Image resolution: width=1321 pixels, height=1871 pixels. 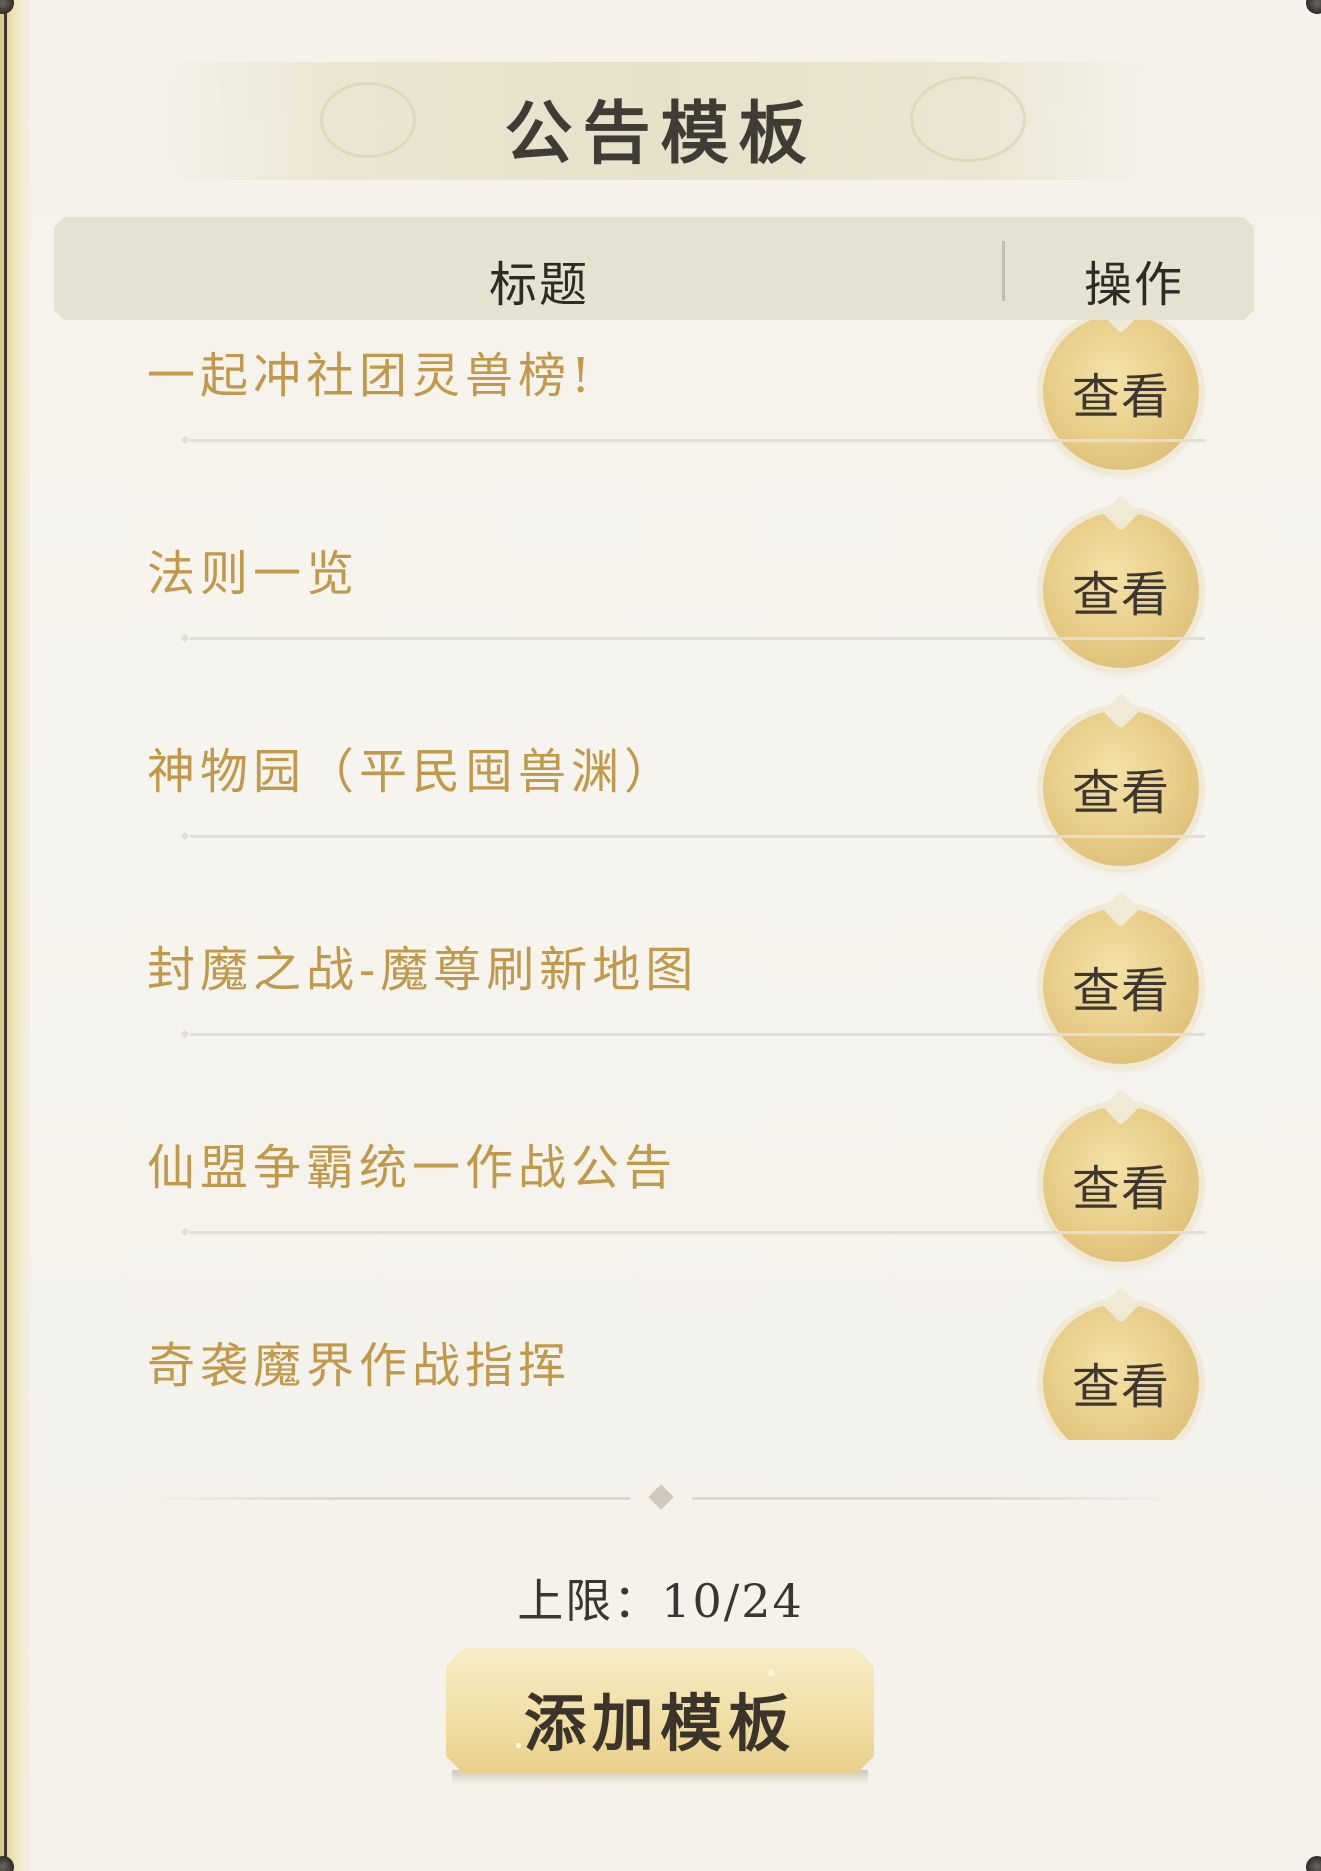 I want to click on list-item-title: 封魔之战-魔尊刷新地图, so click(x=423, y=970).